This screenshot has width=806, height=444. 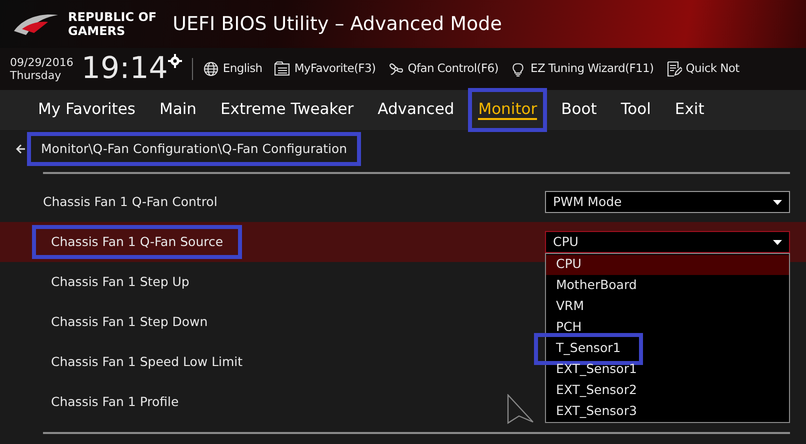 What do you see at coordinates (137, 242) in the screenshot?
I see `setting-label: Chassis Fan 1 Q-Fan Source` at bounding box center [137, 242].